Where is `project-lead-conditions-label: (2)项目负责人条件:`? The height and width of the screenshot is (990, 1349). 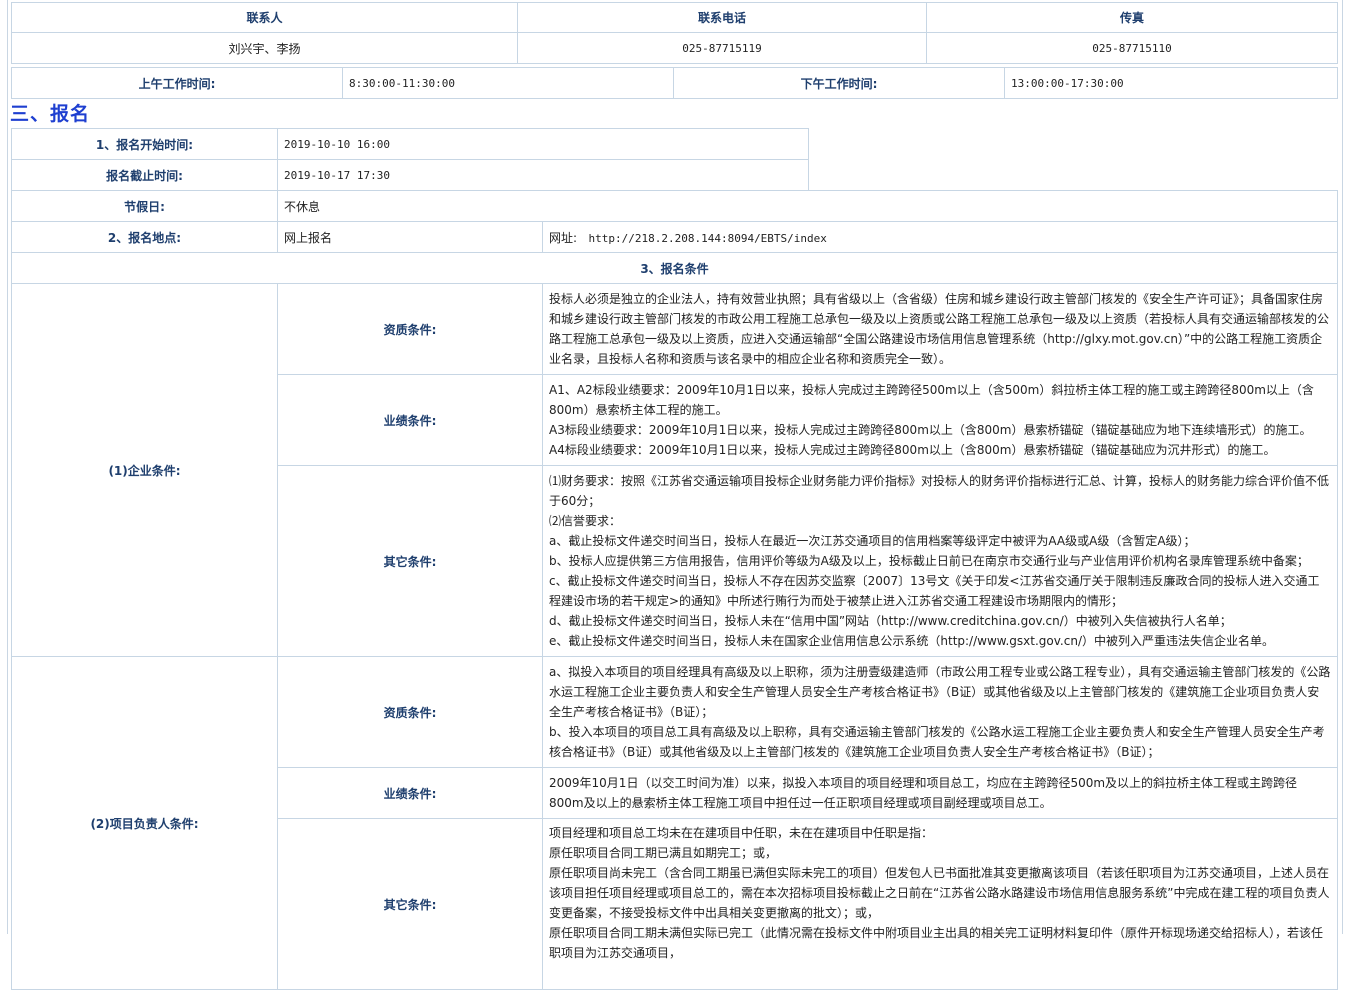
project-lead-conditions-label: (2)项目负责人条件: is located at coordinates (144, 823).